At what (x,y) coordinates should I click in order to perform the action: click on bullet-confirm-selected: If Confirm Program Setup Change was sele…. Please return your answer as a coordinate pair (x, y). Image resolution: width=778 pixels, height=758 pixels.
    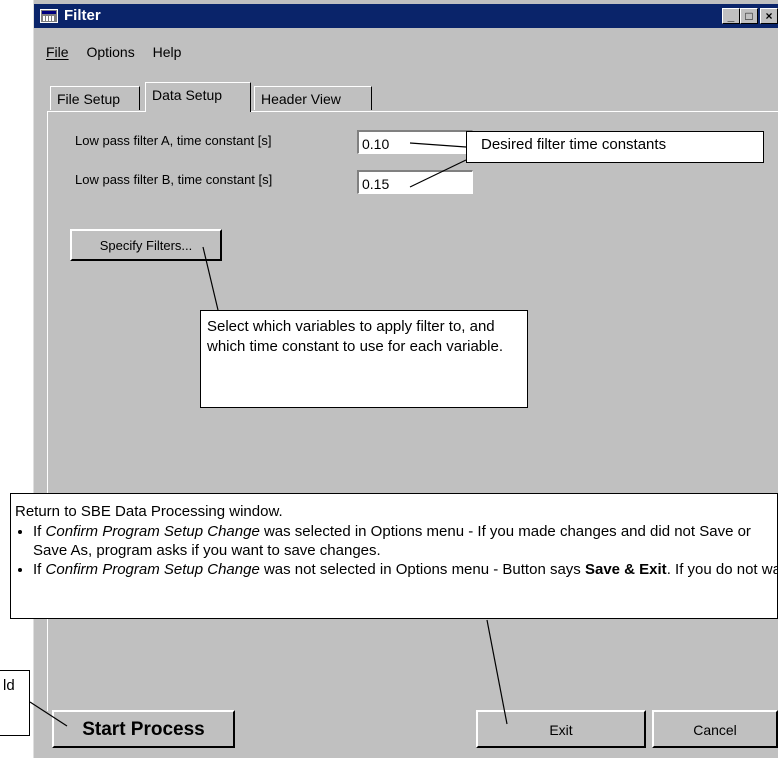
    Looking at the image, I should click on (405, 541).